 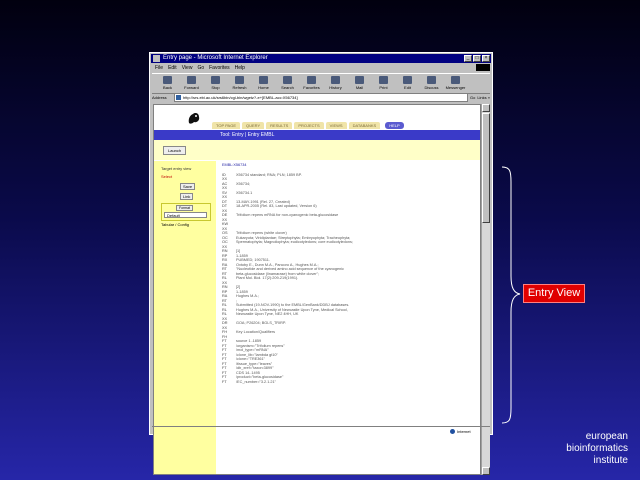 What do you see at coordinates (256, 381) in the screenshot?
I see `line-value: /EC_number="3.2.1.21"` at bounding box center [256, 381].